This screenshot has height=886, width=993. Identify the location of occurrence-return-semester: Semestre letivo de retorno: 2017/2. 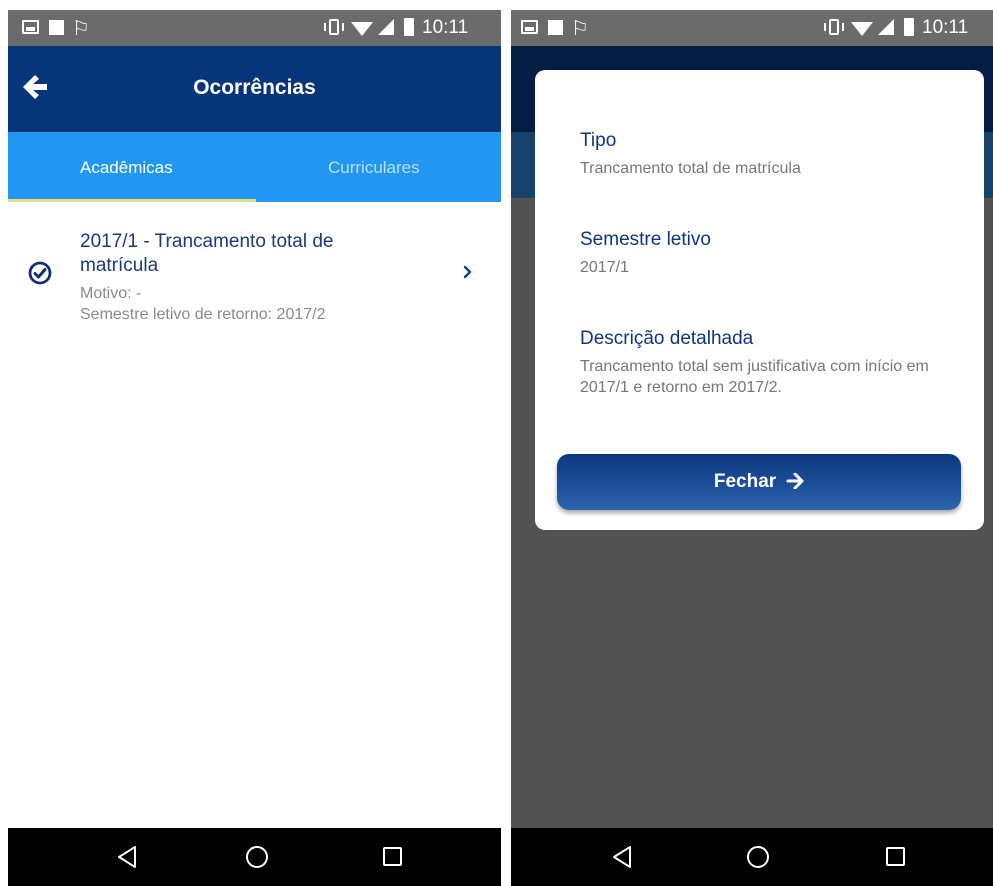
(203, 314).